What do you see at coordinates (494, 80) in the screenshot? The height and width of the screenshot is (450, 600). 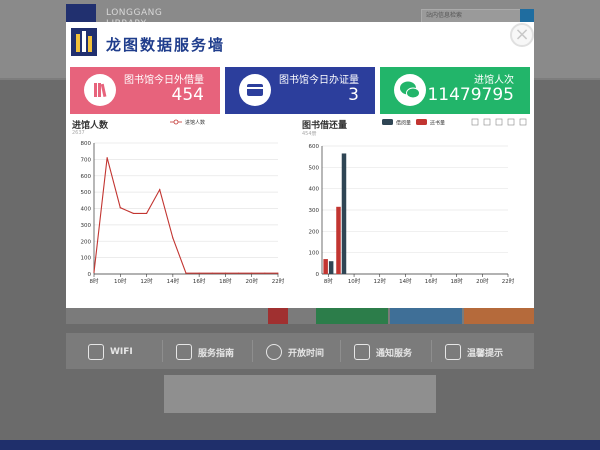 I see `stat-label: 进馆人次` at bounding box center [494, 80].